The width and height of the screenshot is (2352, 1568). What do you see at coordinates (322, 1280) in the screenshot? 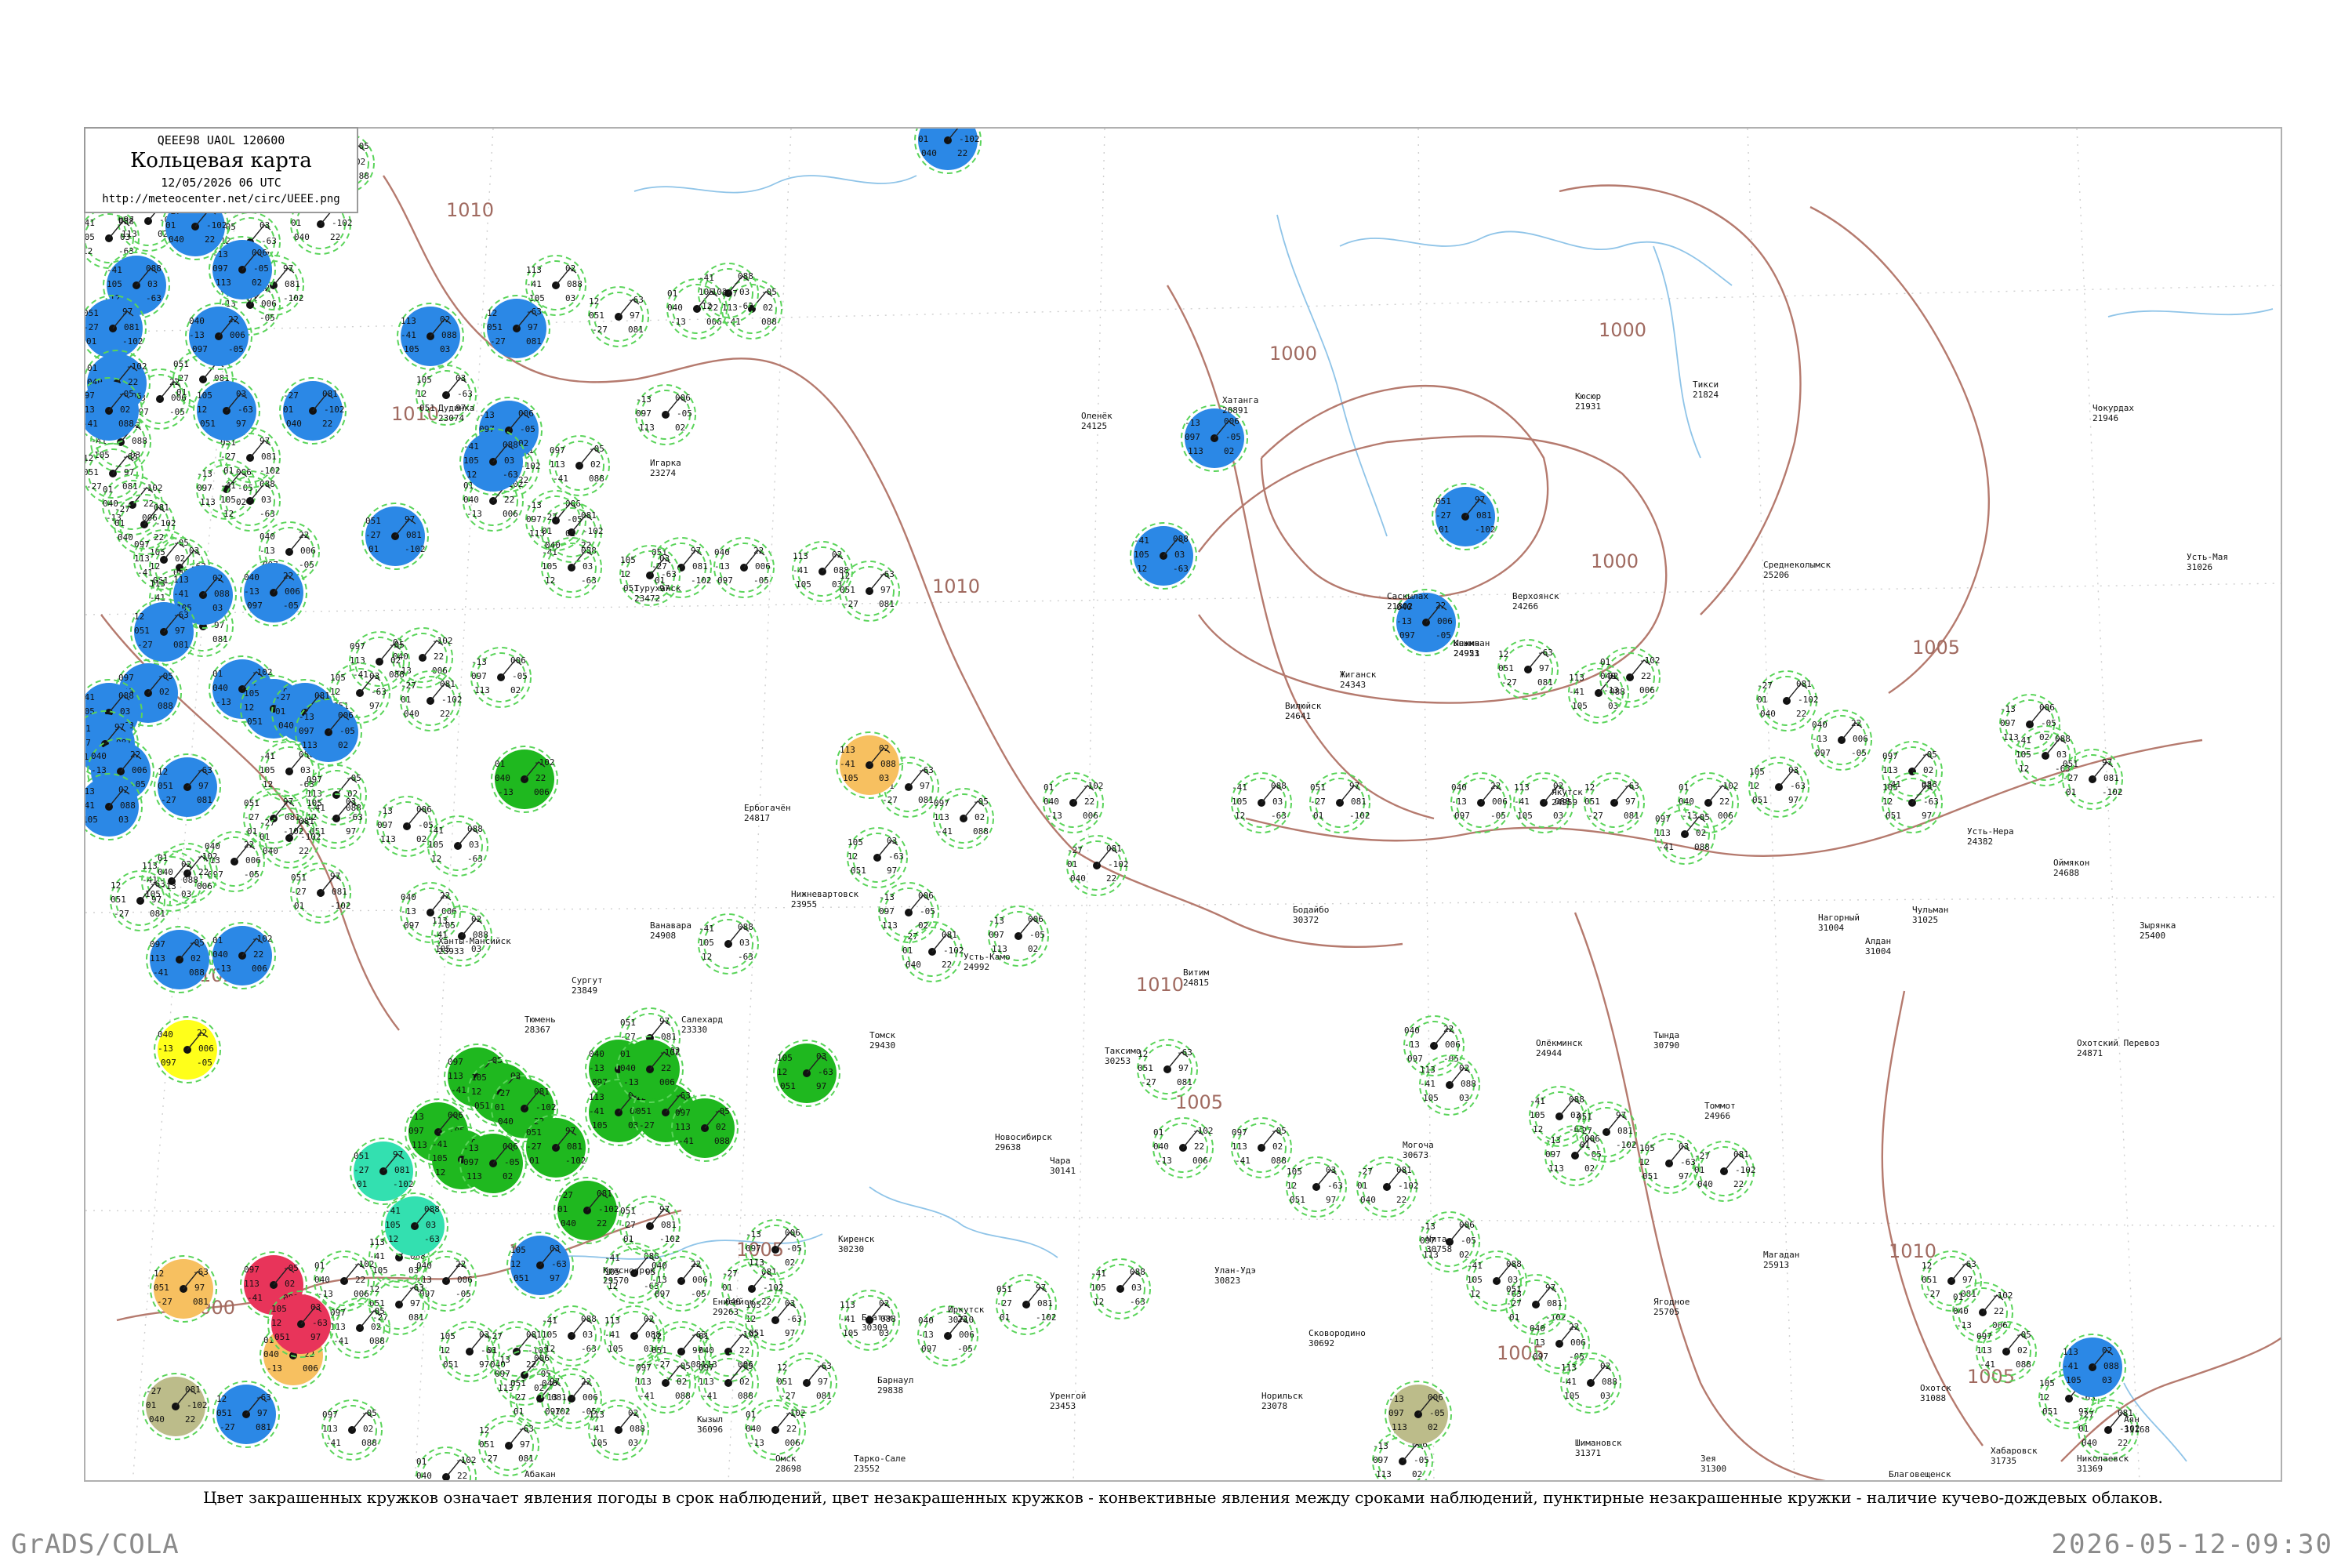
I see `observation-value: 040` at bounding box center [322, 1280].